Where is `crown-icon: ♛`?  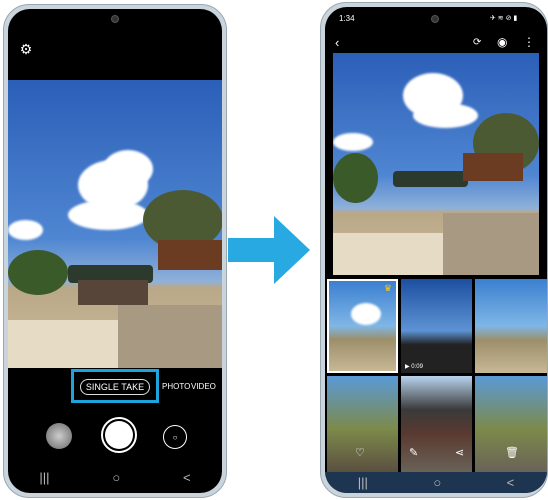 crown-icon: ♛ is located at coordinates (387, 288).